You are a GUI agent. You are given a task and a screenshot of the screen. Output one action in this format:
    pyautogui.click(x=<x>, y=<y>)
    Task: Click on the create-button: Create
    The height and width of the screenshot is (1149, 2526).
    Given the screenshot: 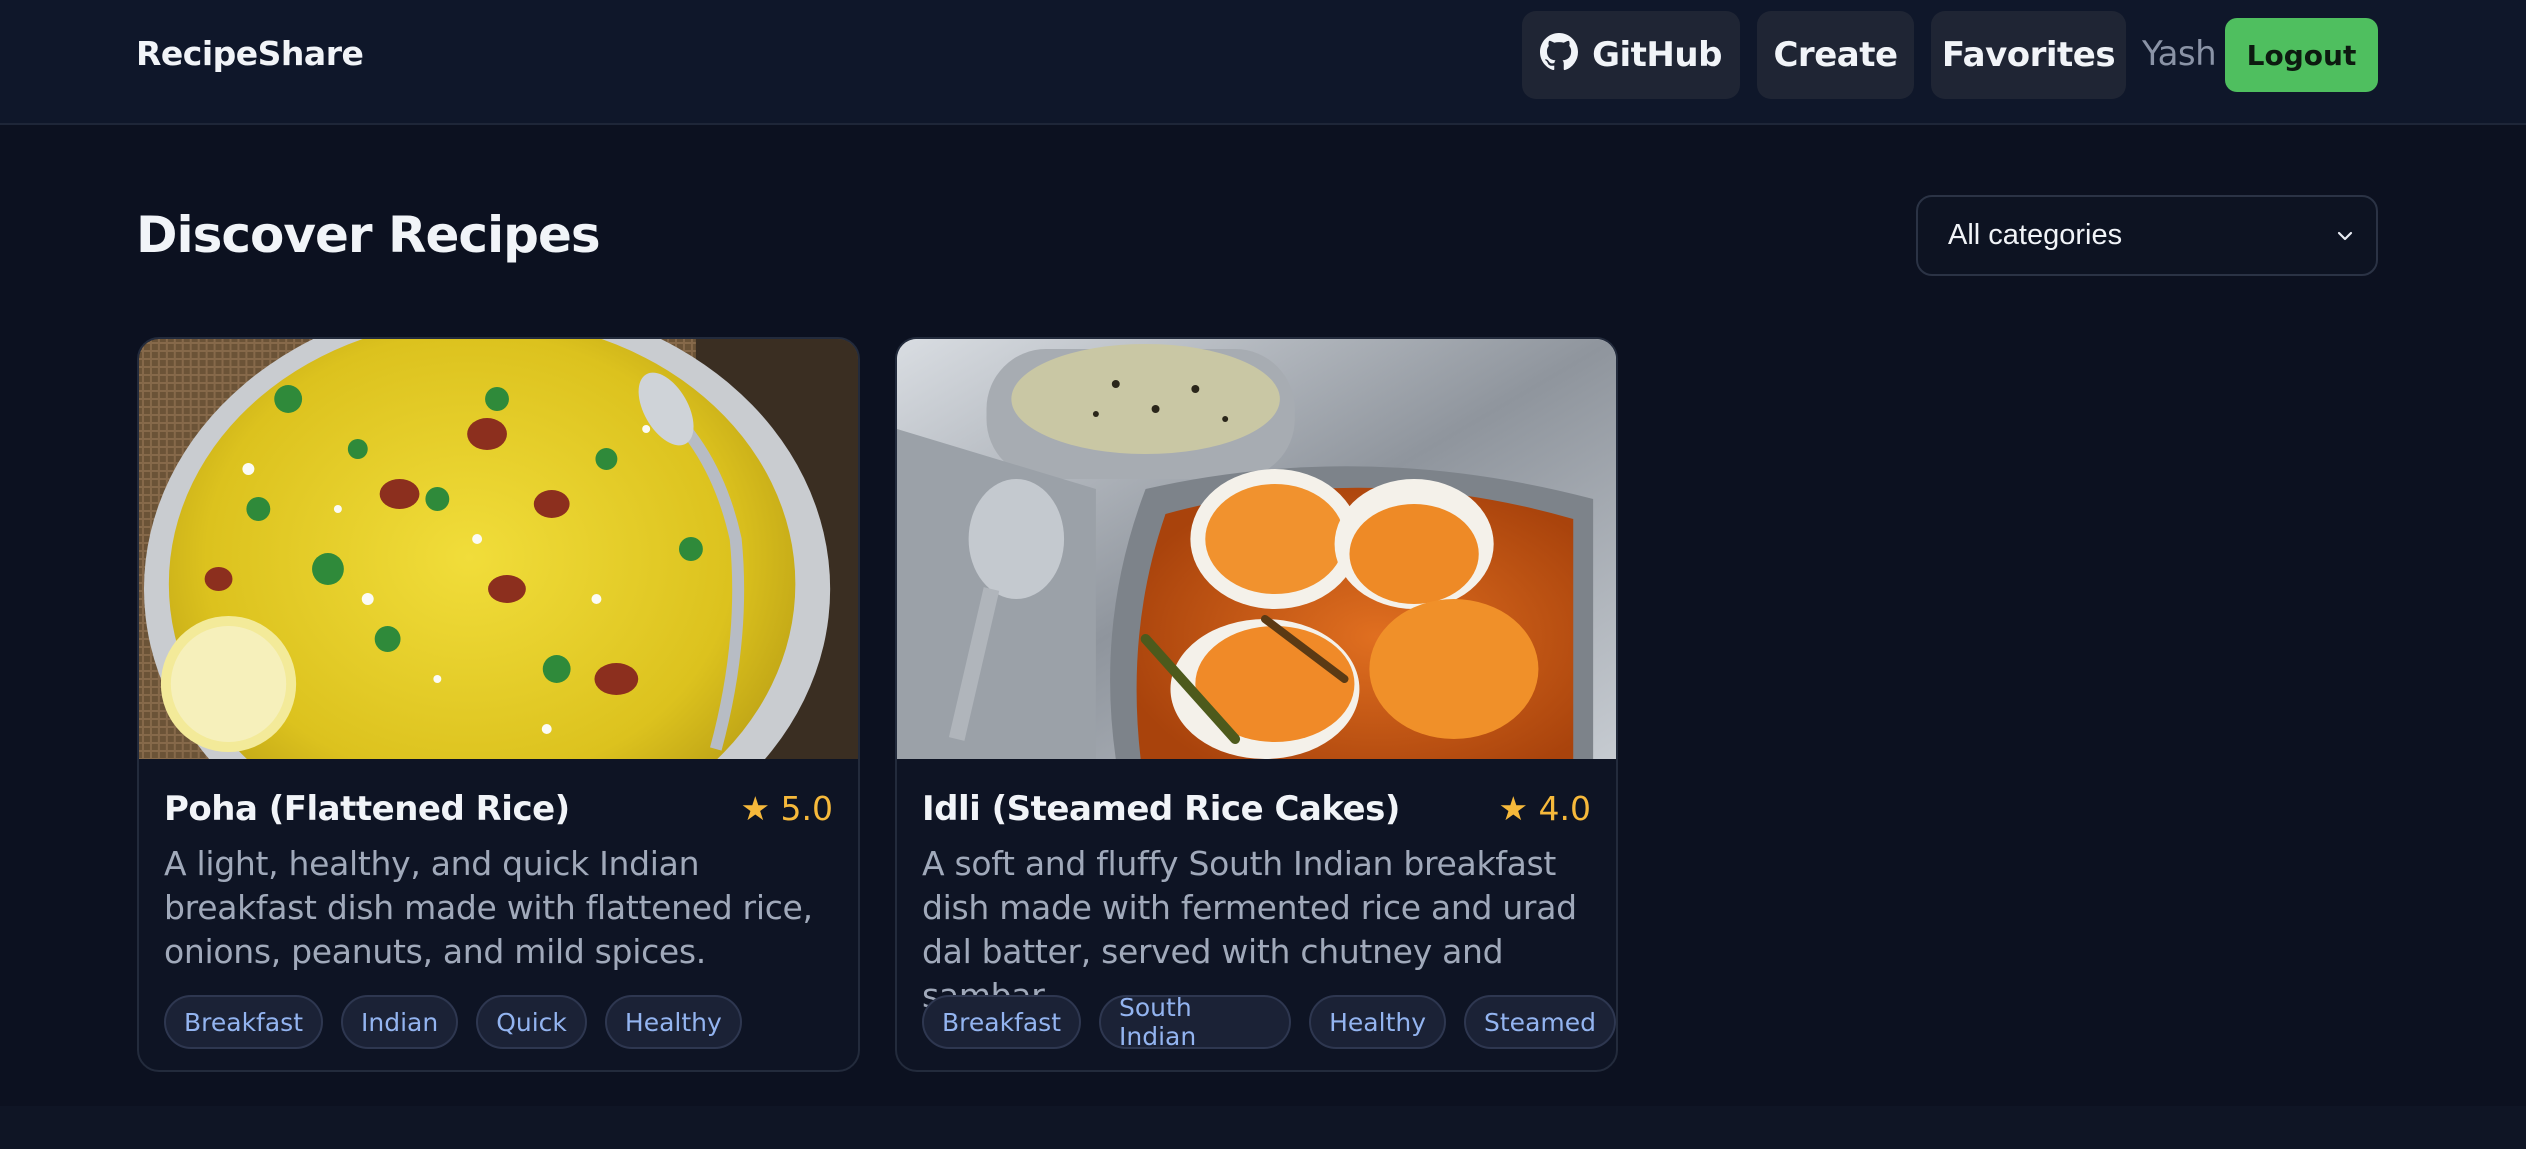 What is the action you would take?
    pyautogui.click(x=1835, y=55)
    